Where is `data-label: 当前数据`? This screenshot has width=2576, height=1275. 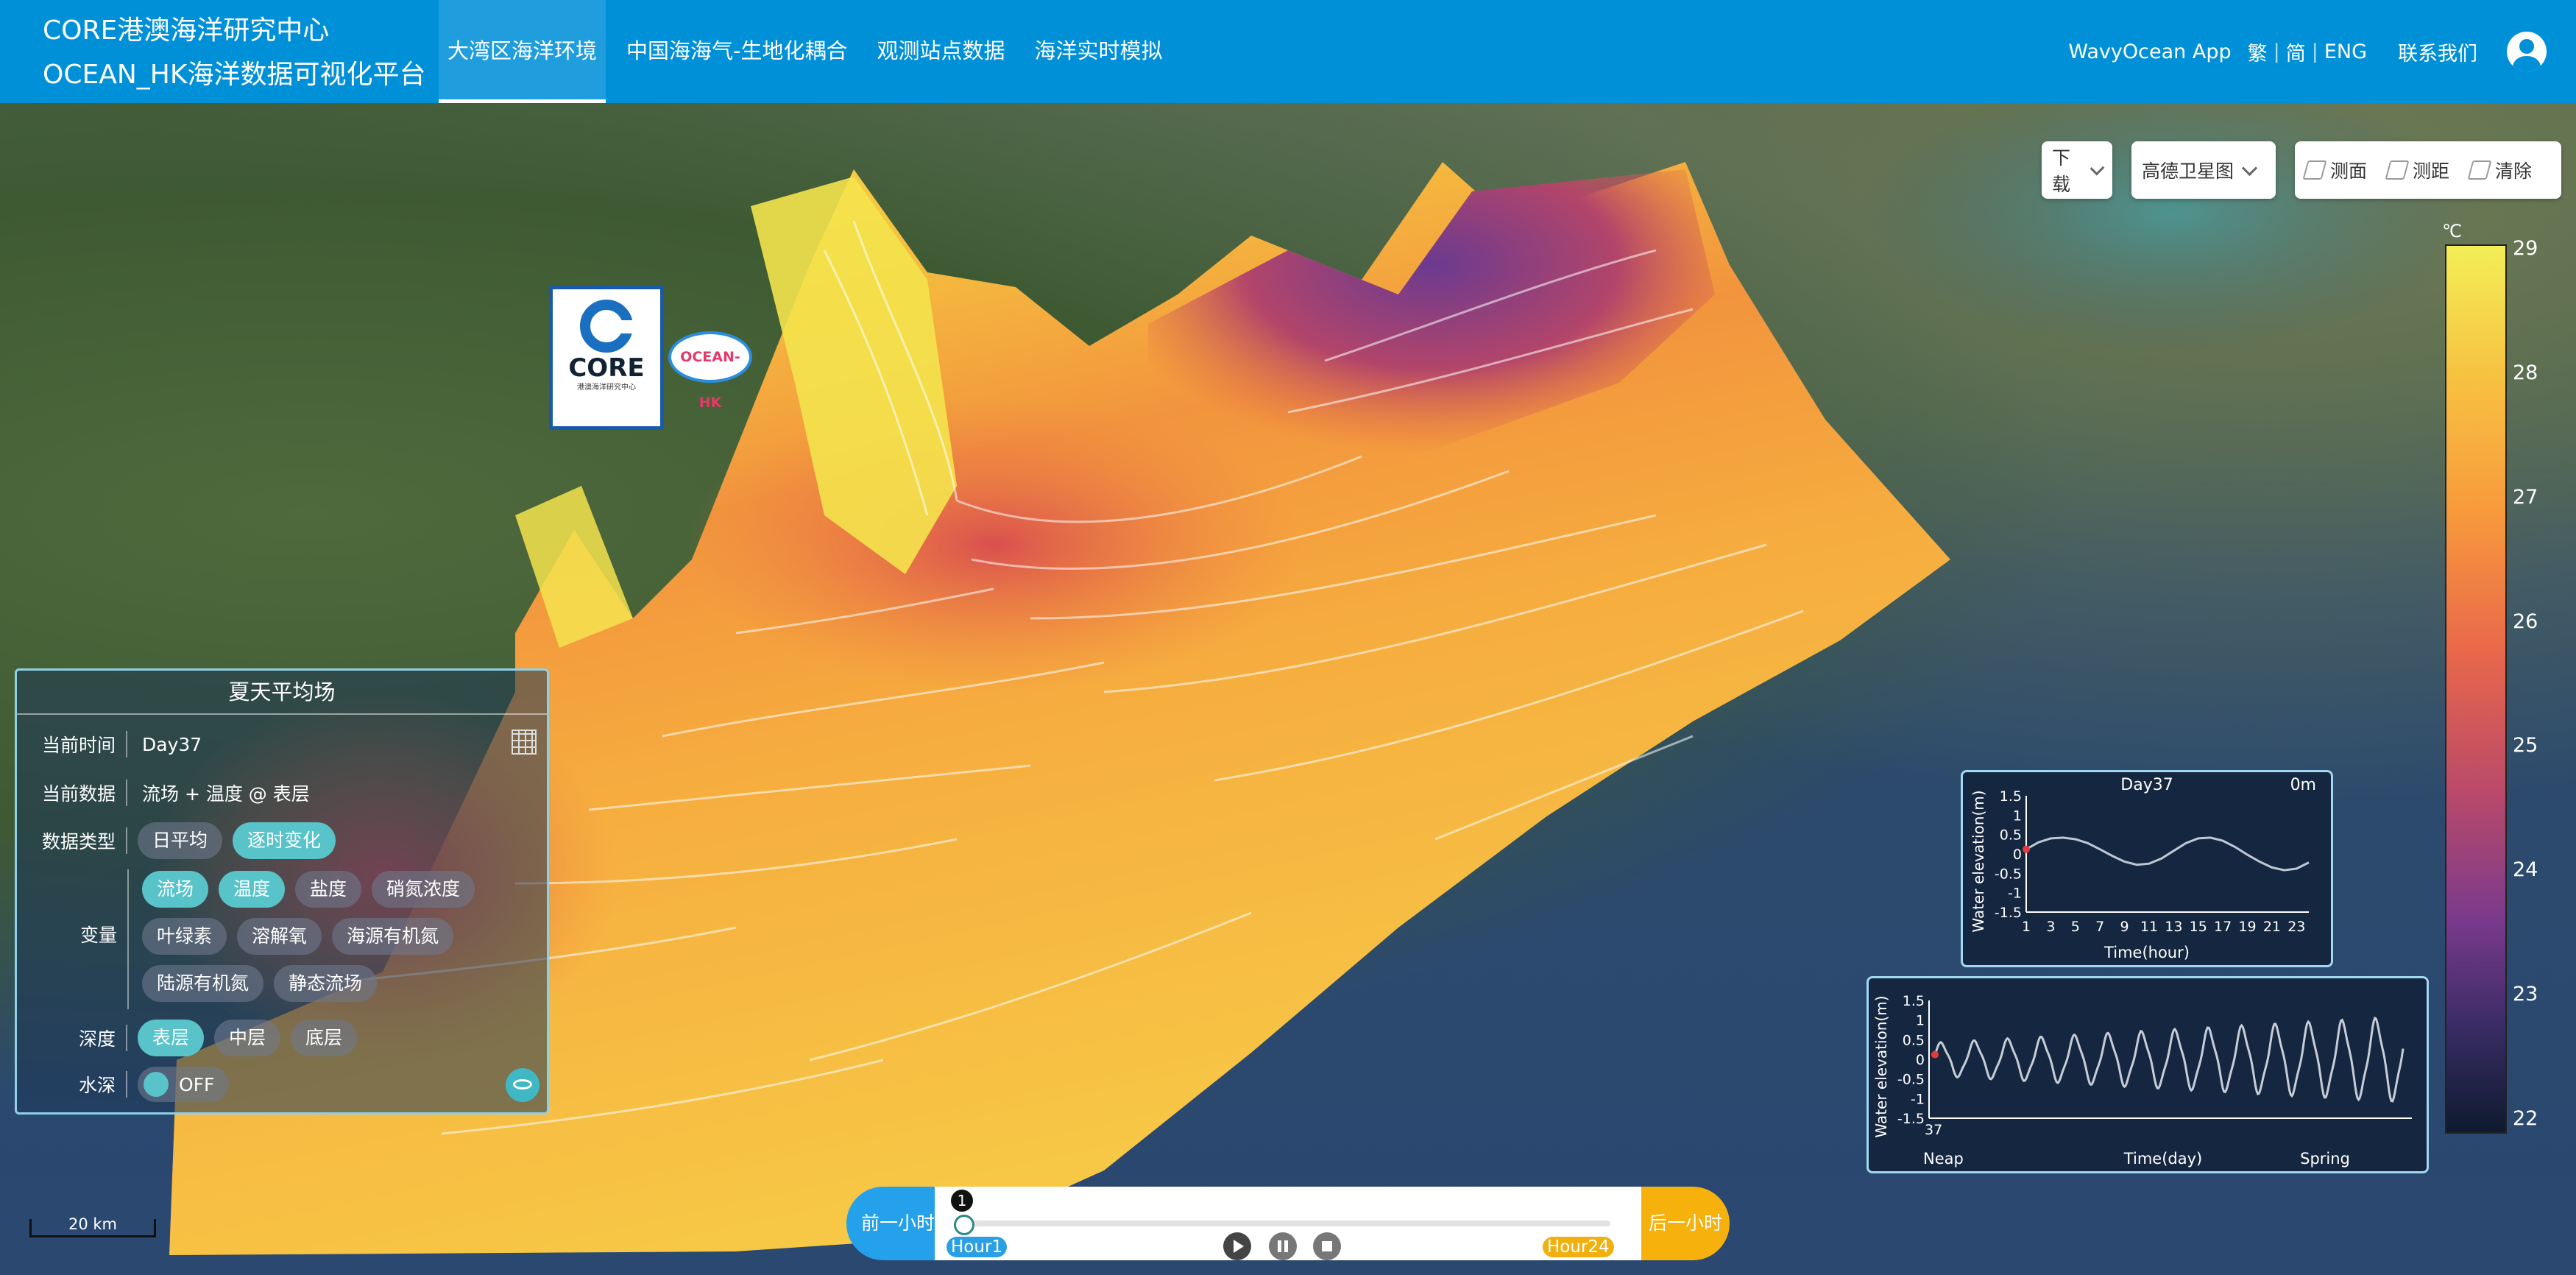 data-label: 当前数据 is located at coordinates (72, 793).